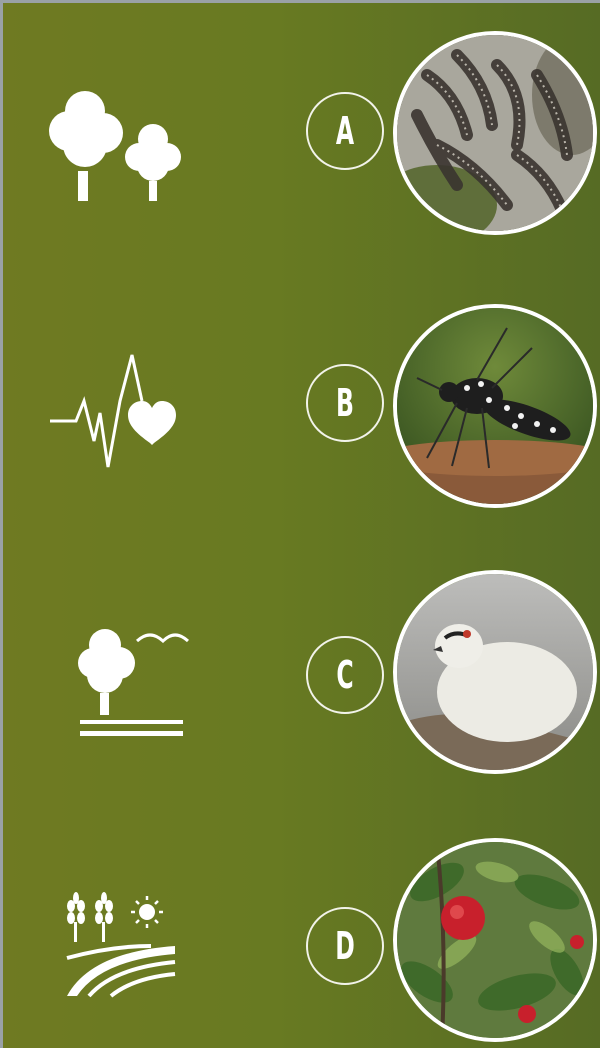  What do you see at coordinates (135, 685) in the screenshot?
I see `tree-bird-landscape-icon` at bounding box center [135, 685].